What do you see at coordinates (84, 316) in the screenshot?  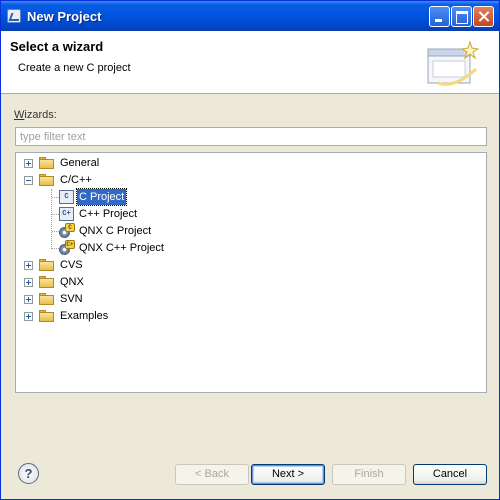 I see `tree-item-label: Examples` at bounding box center [84, 316].